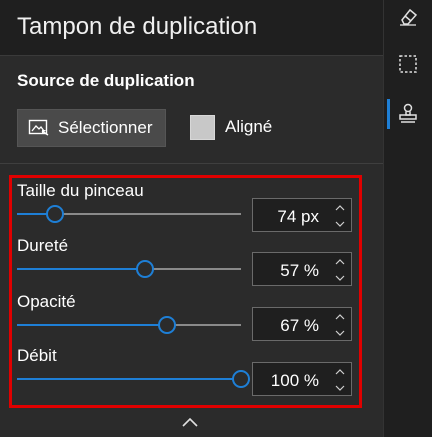  I want to click on brush-size-spinbox: 74 px, so click(302, 215).